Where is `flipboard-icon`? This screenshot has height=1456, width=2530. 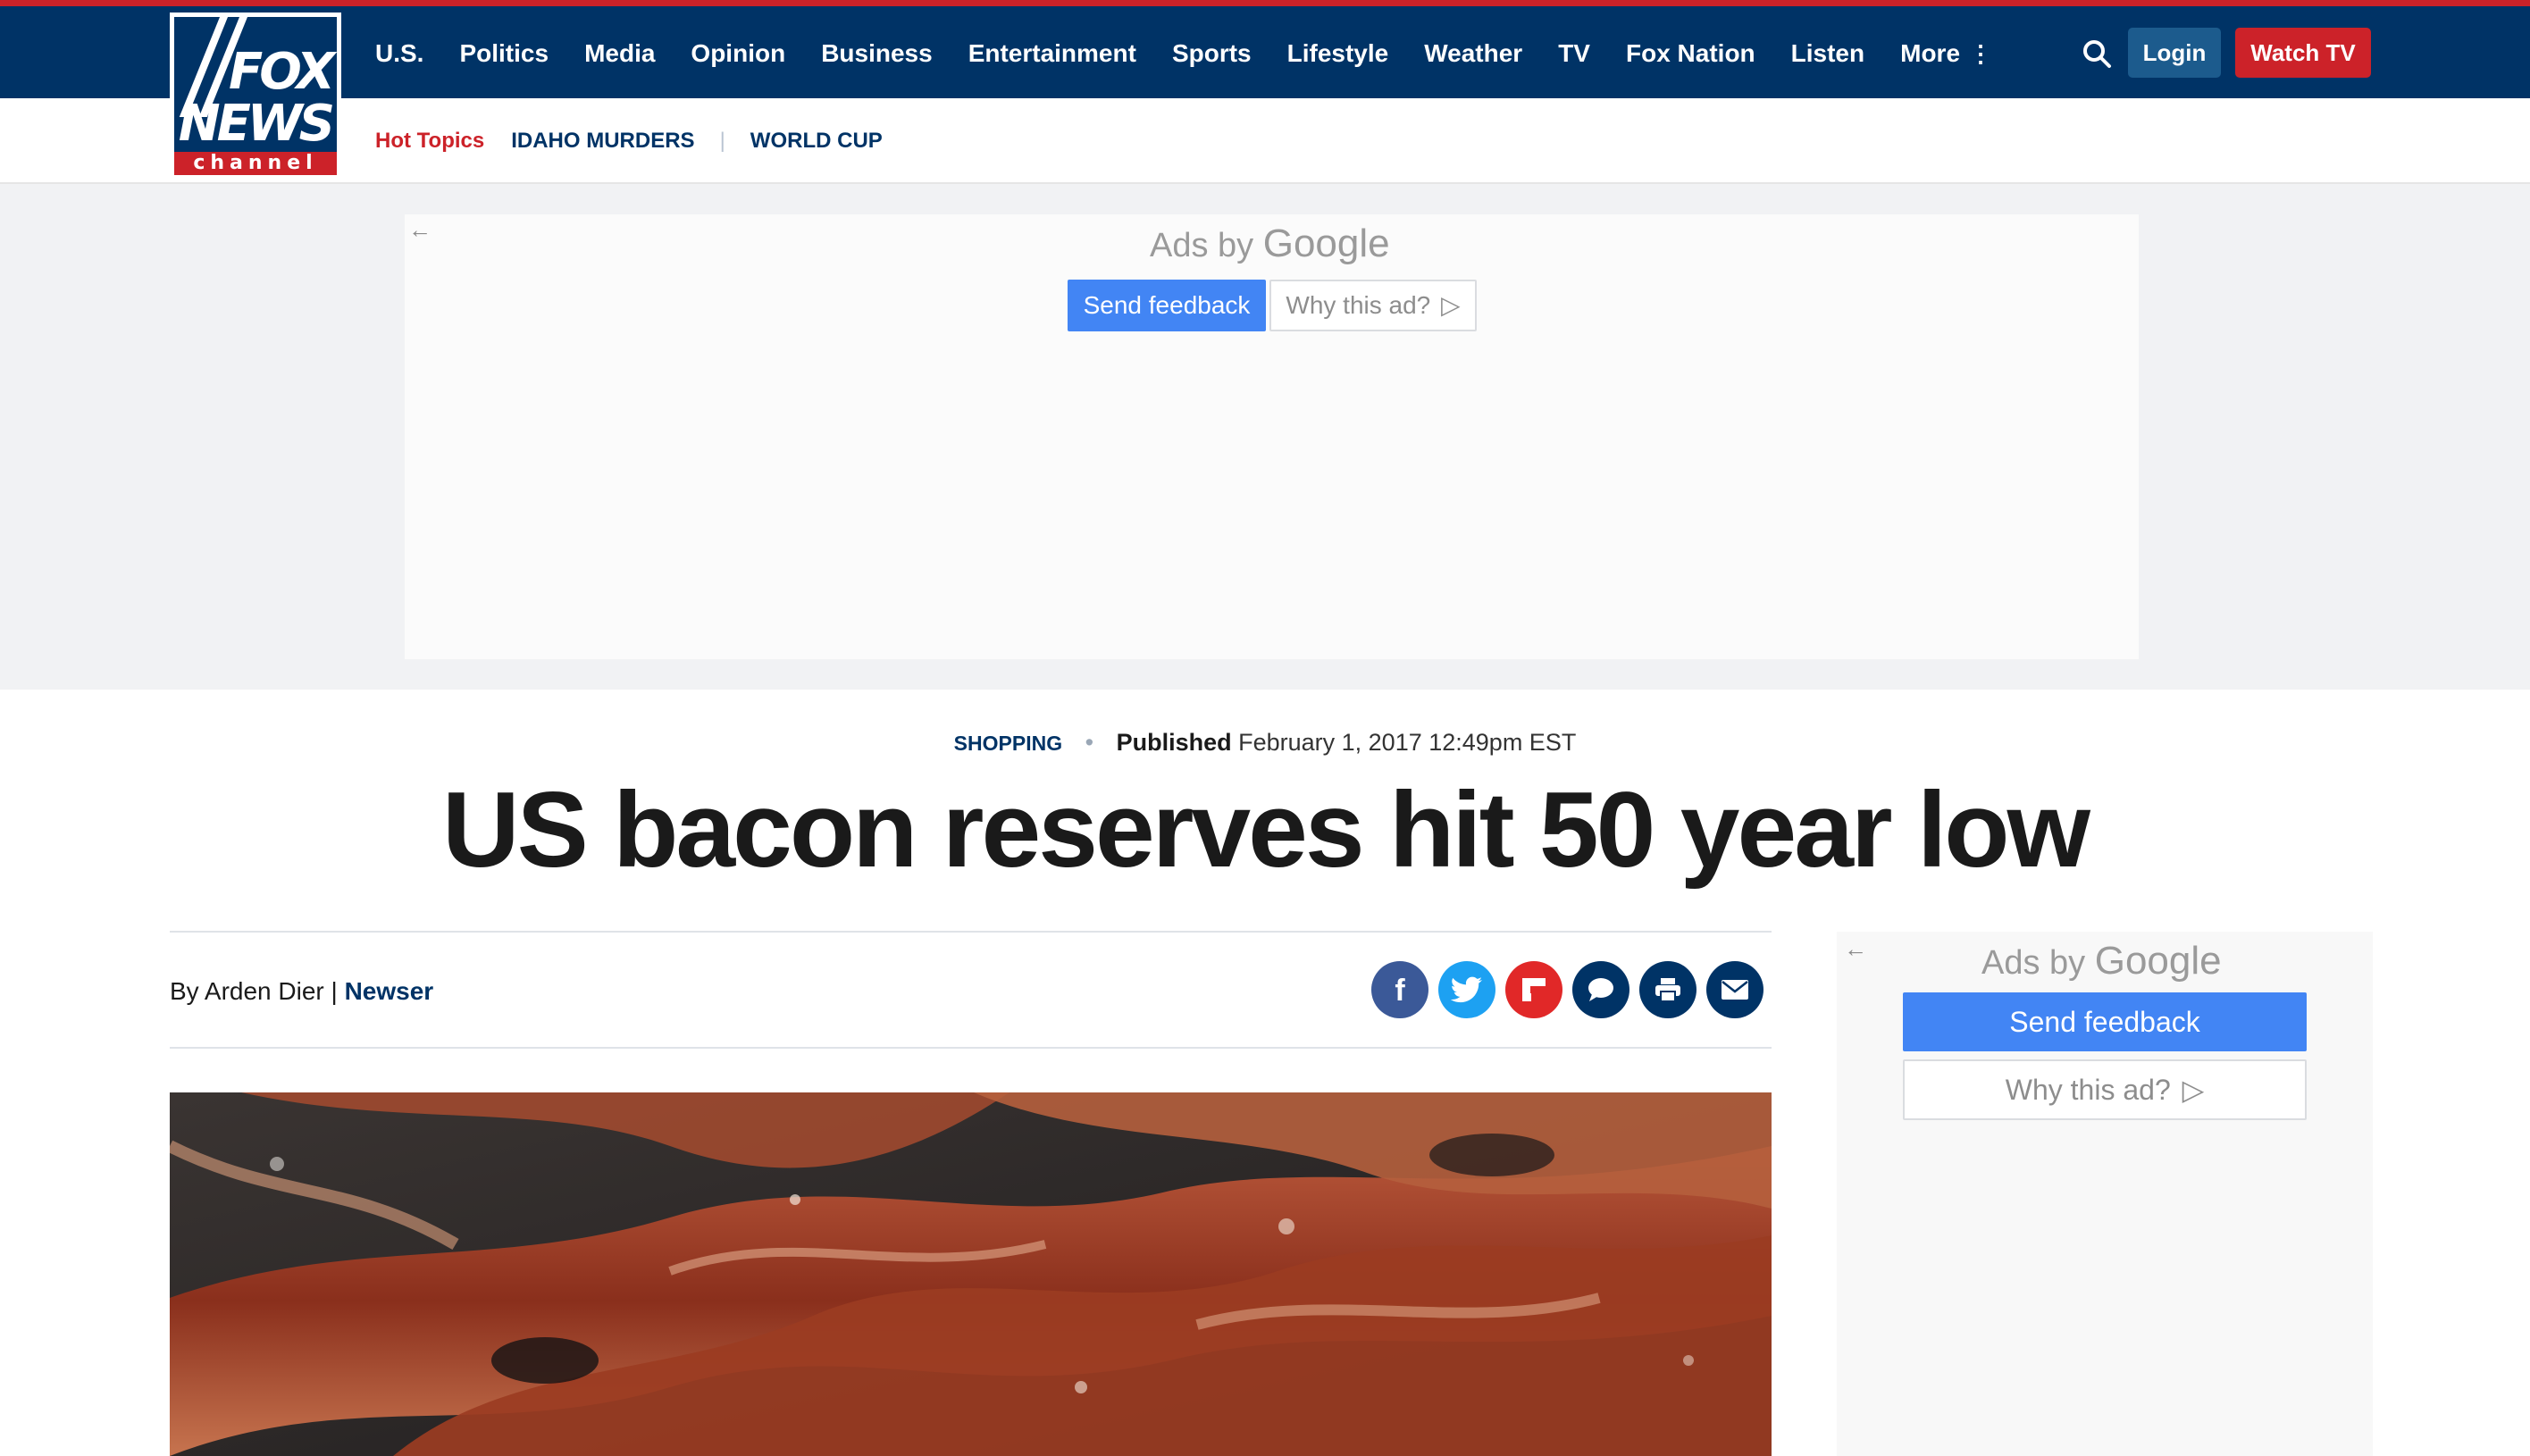 flipboard-icon is located at coordinates (1533, 989).